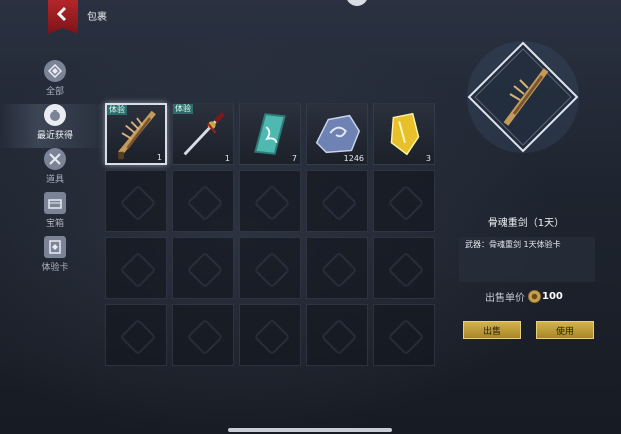  I want to click on grid-icon, so click(55, 71).